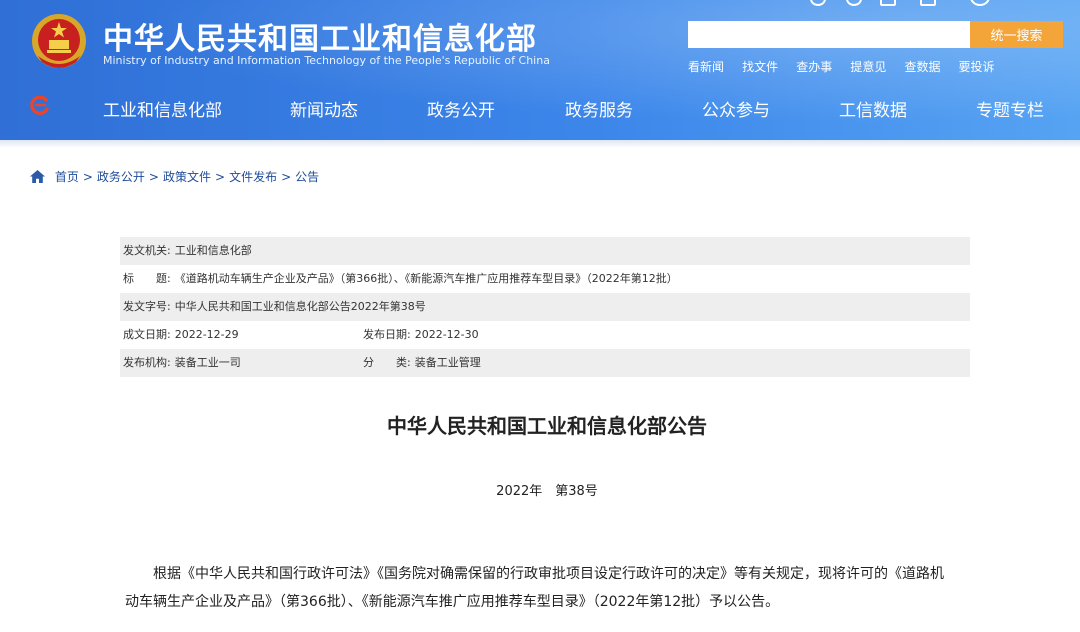 This screenshot has width=1080, height=632. What do you see at coordinates (324, 108) in the screenshot?
I see `nav-item-news: 新闻动态` at bounding box center [324, 108].